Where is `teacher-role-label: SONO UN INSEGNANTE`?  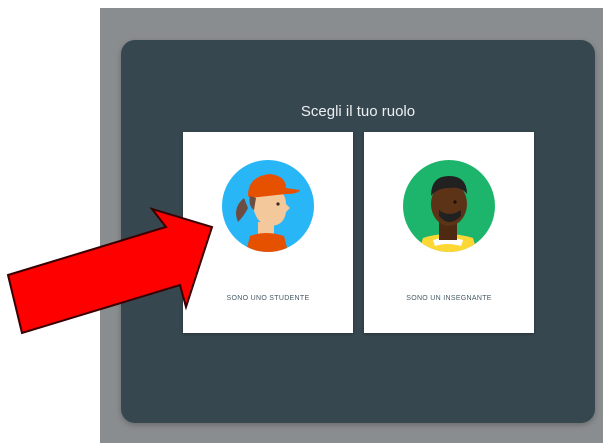 teacher-role-label: SONO UN INSEGNANTE is located at coordinates (449, 298).